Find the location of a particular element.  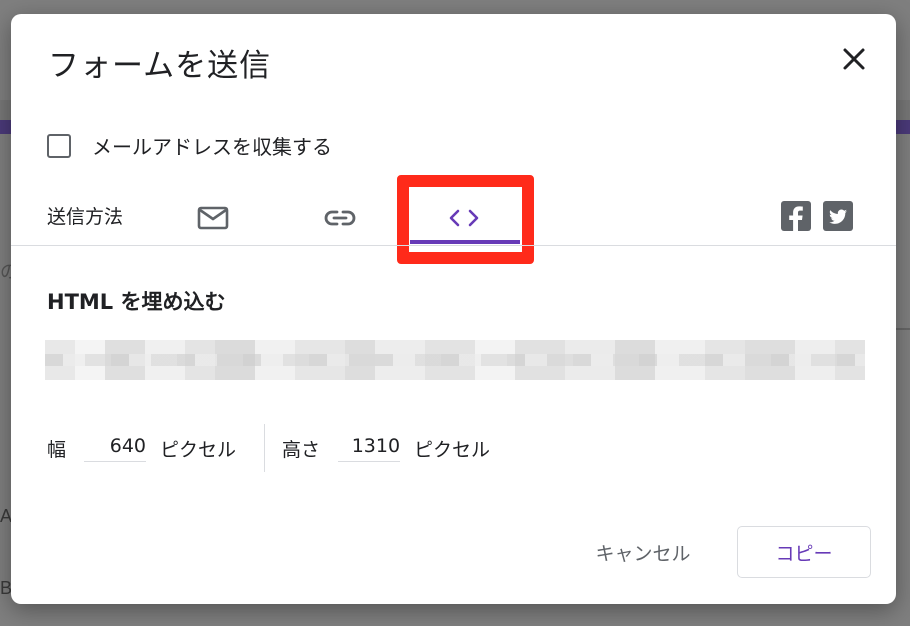

share-facebook-button is located at coordinates (796, 216).